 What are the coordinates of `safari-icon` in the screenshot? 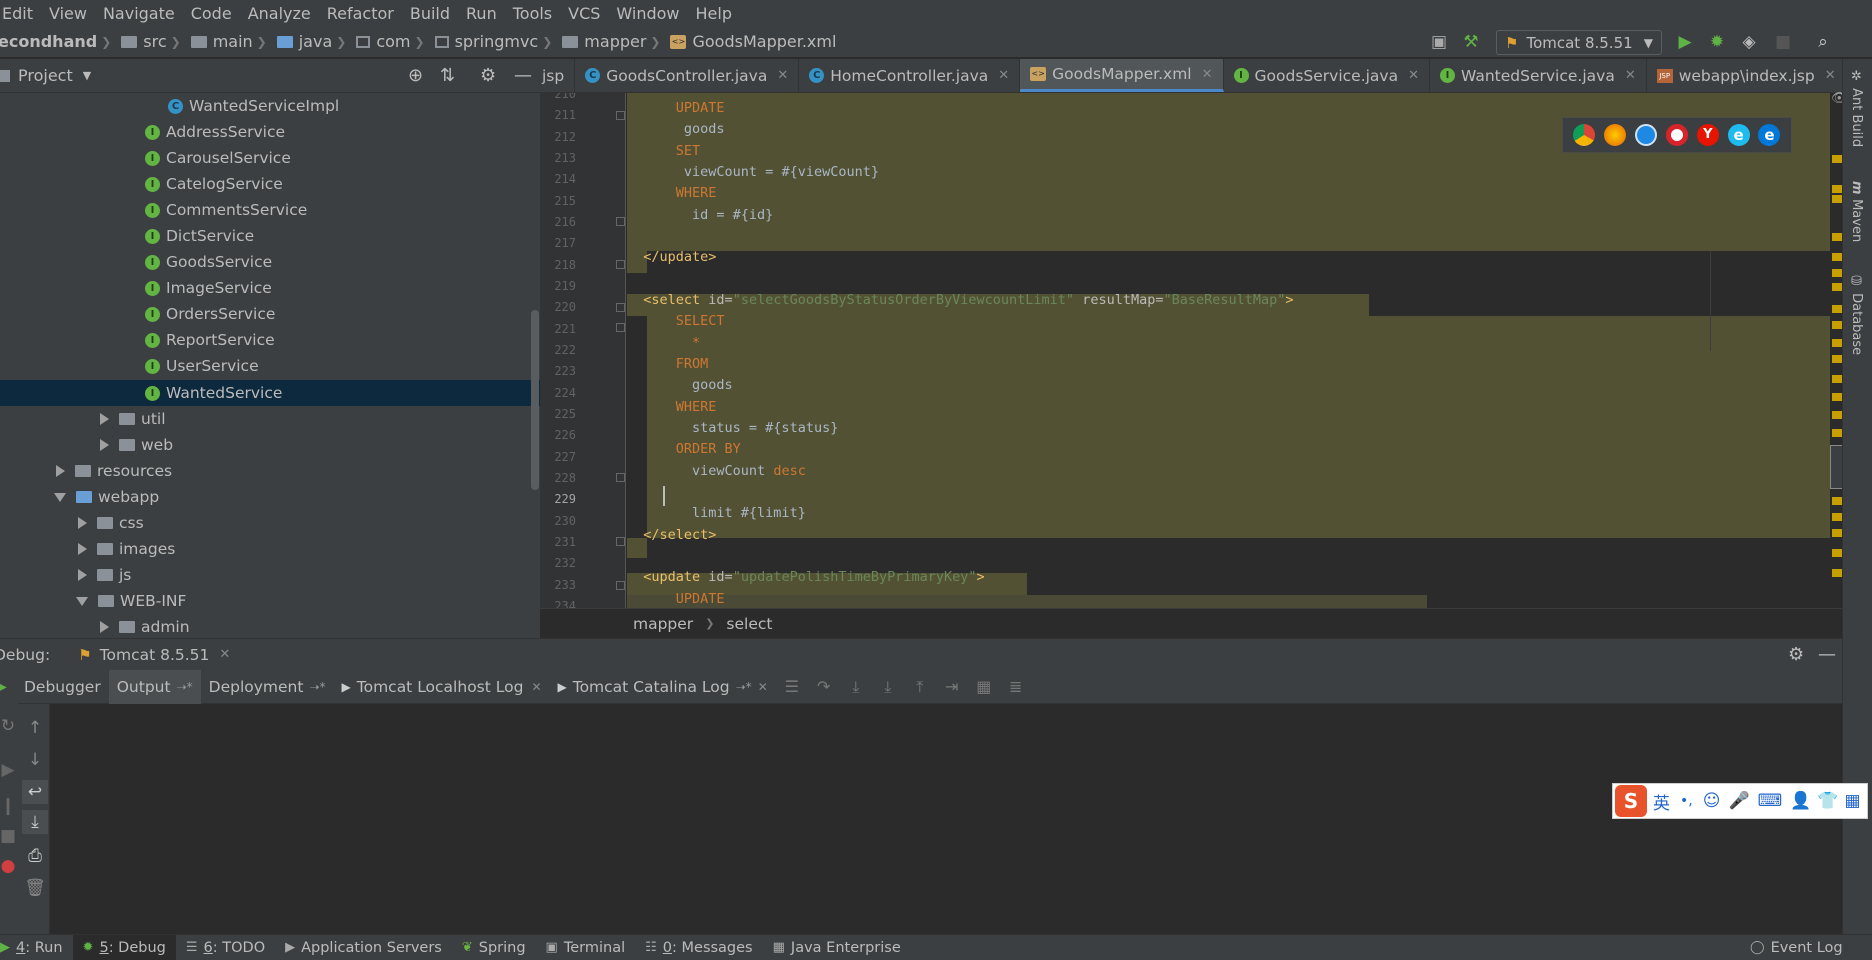 It's located at (1646, 135).